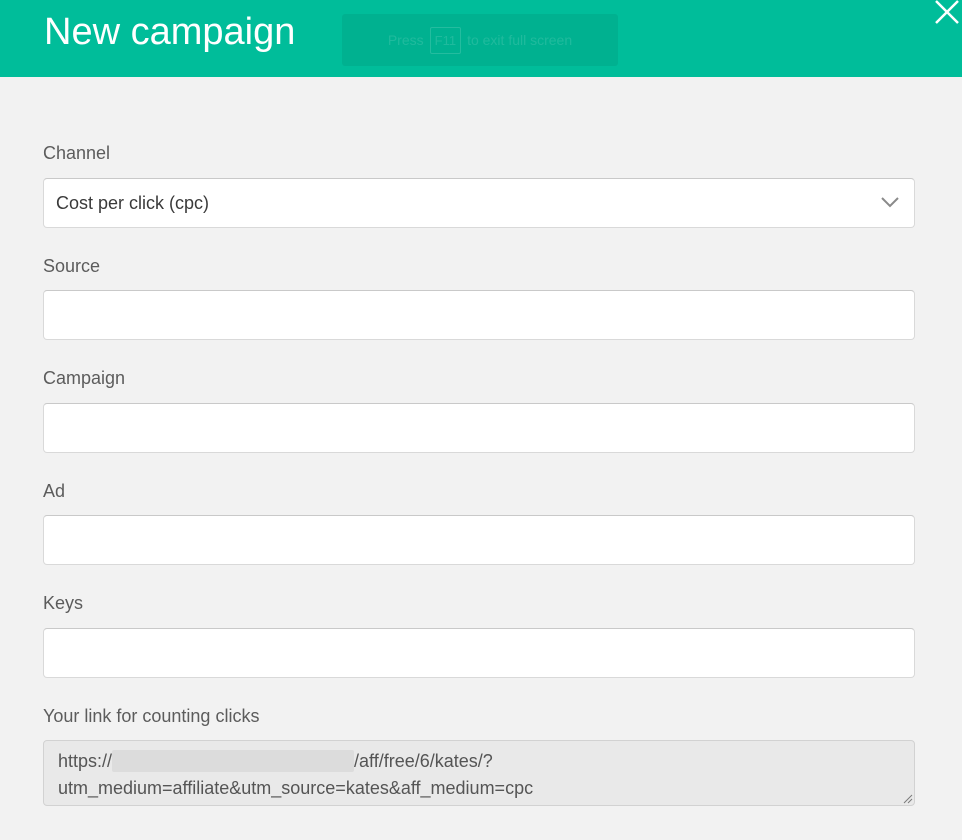 Image resolution: width=962 pixels, height=840 pixels. What do you see at coordinates (85, 761) in the screenshot?
I see `link-prefix: https://` at bounding box center [85, 761].